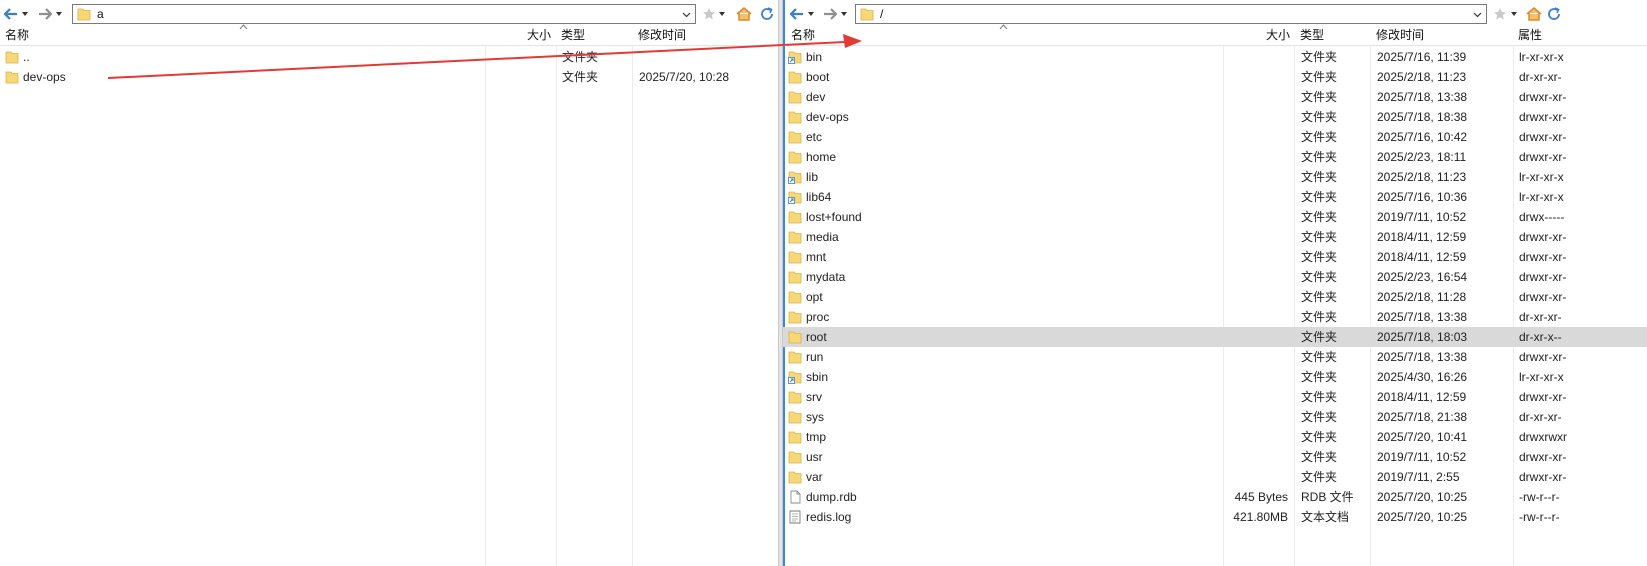 The height and width of the screenshot is (566, 1647). What do you see at coordinates (1215, 317) in the screenshot?
I see `file-row: proc 文件夹 2025/7/18, 13:38 dr-xr-xr-` at bounding box center [1215, 317].